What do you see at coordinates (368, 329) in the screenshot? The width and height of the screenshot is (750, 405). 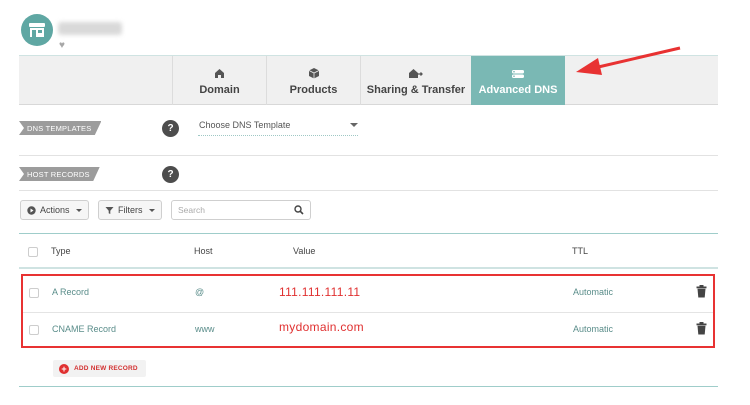 I see `table-row: CNAME Record www mydomain.com Automatic` at bounding box center [368, 329].